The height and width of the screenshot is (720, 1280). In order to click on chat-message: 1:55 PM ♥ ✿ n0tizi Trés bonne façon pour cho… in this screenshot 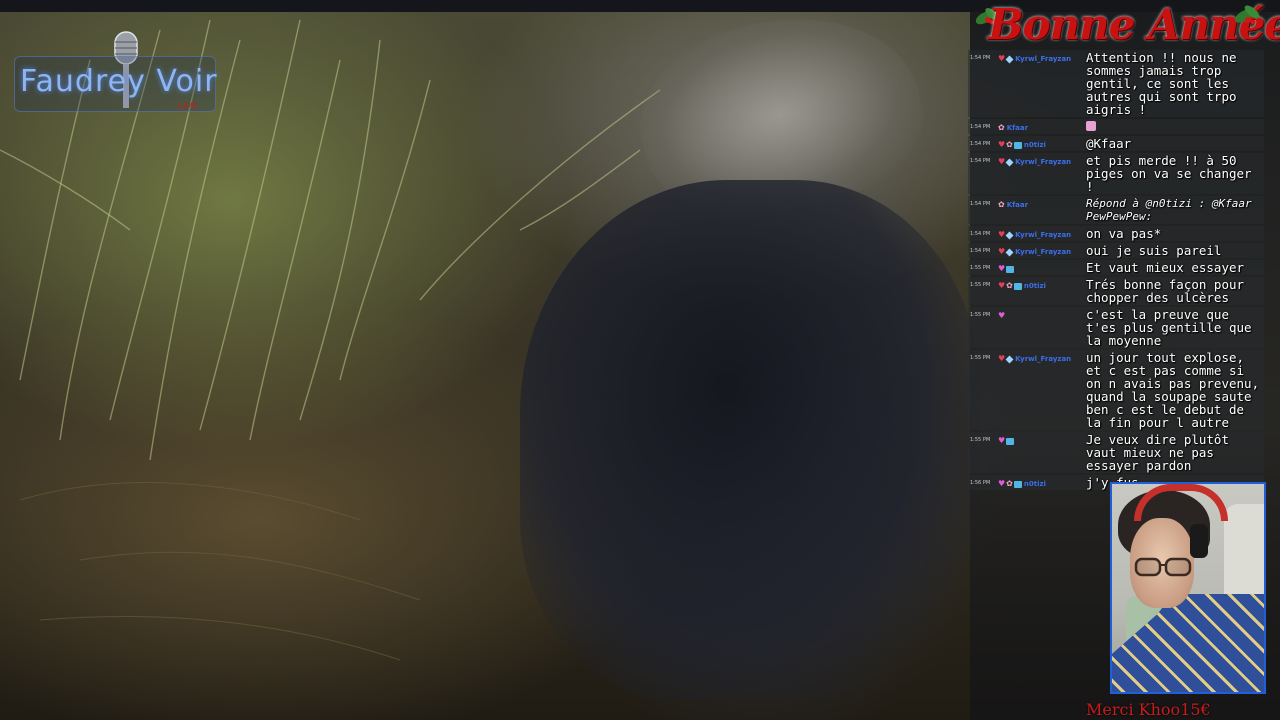, I will do `click(1116, 291)`.